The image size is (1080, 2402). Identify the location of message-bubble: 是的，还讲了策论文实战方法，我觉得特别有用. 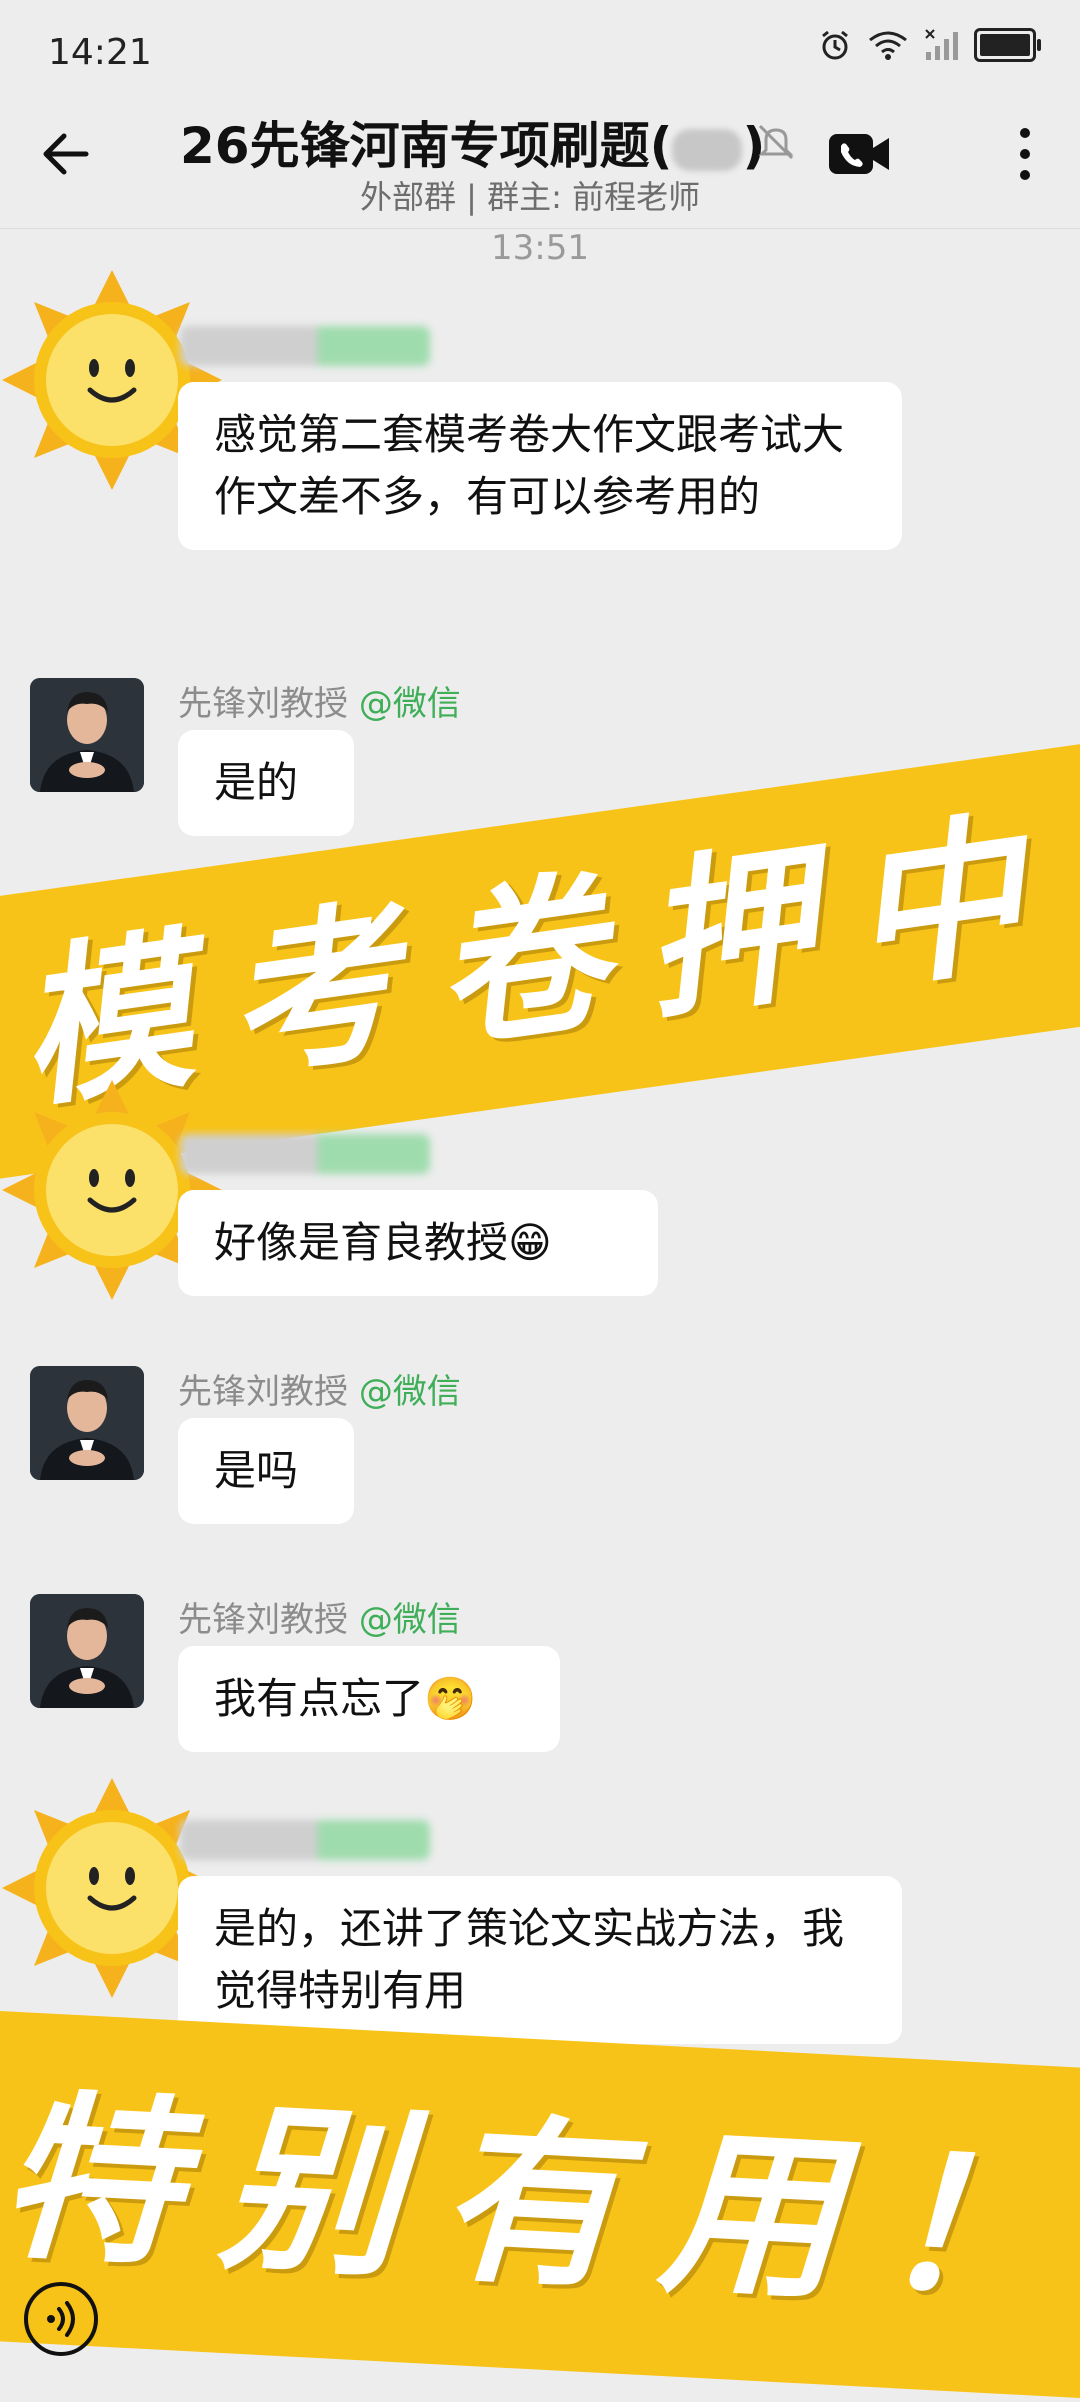
(540, 1960).